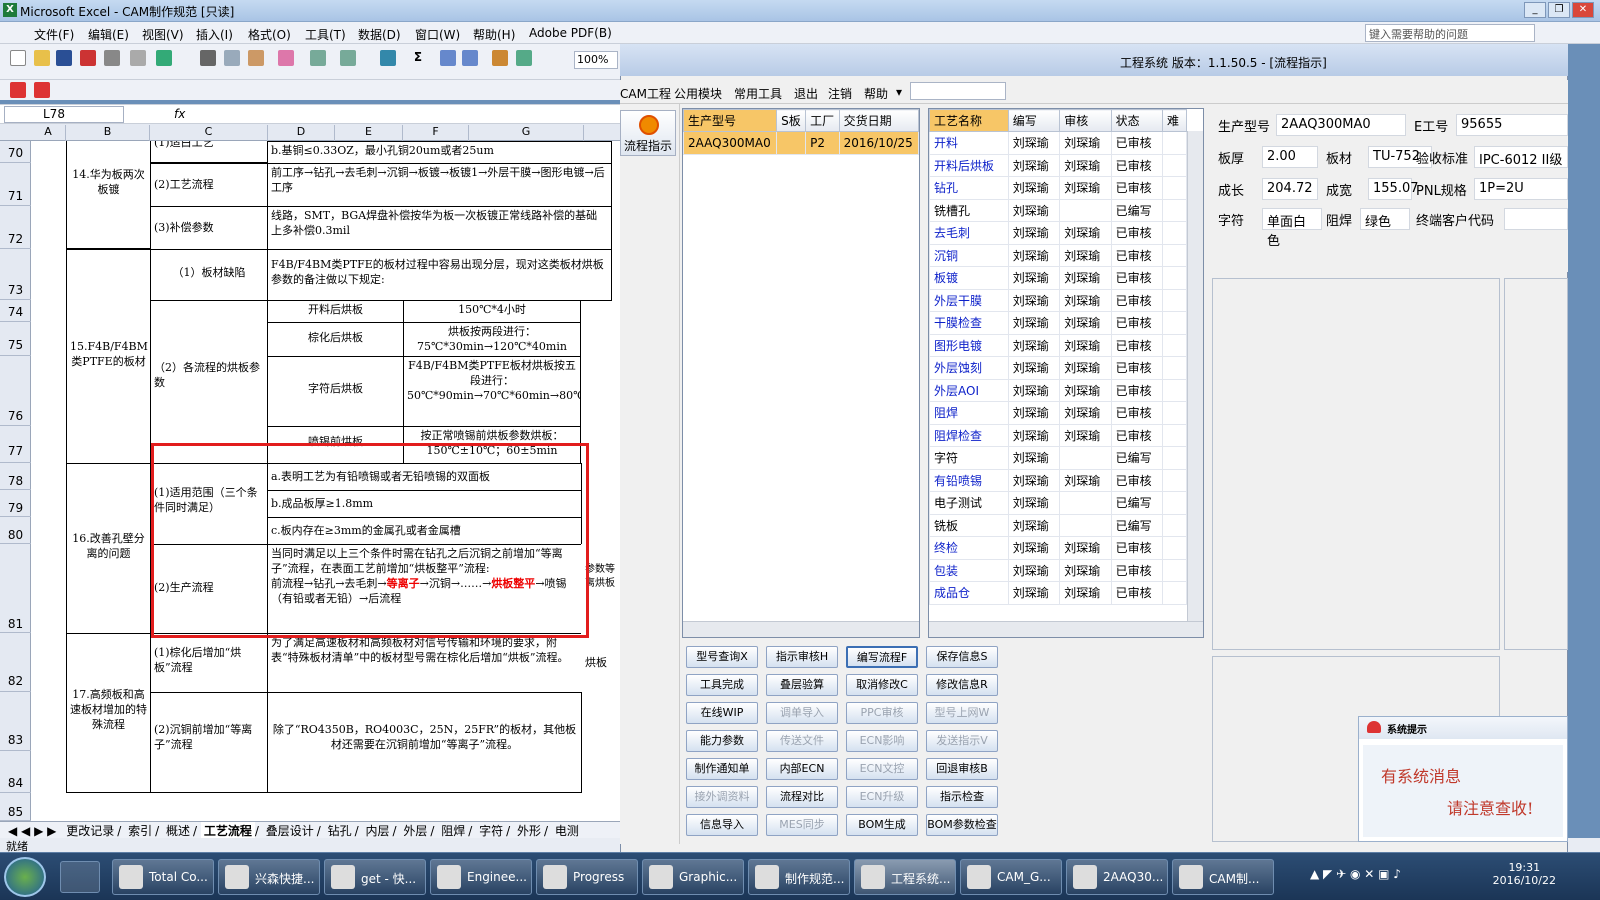 Image resolution: width=1600 pixels, height=900 pixels. I want to click on cam-menu-item: 常用工具, so click(758, 93).